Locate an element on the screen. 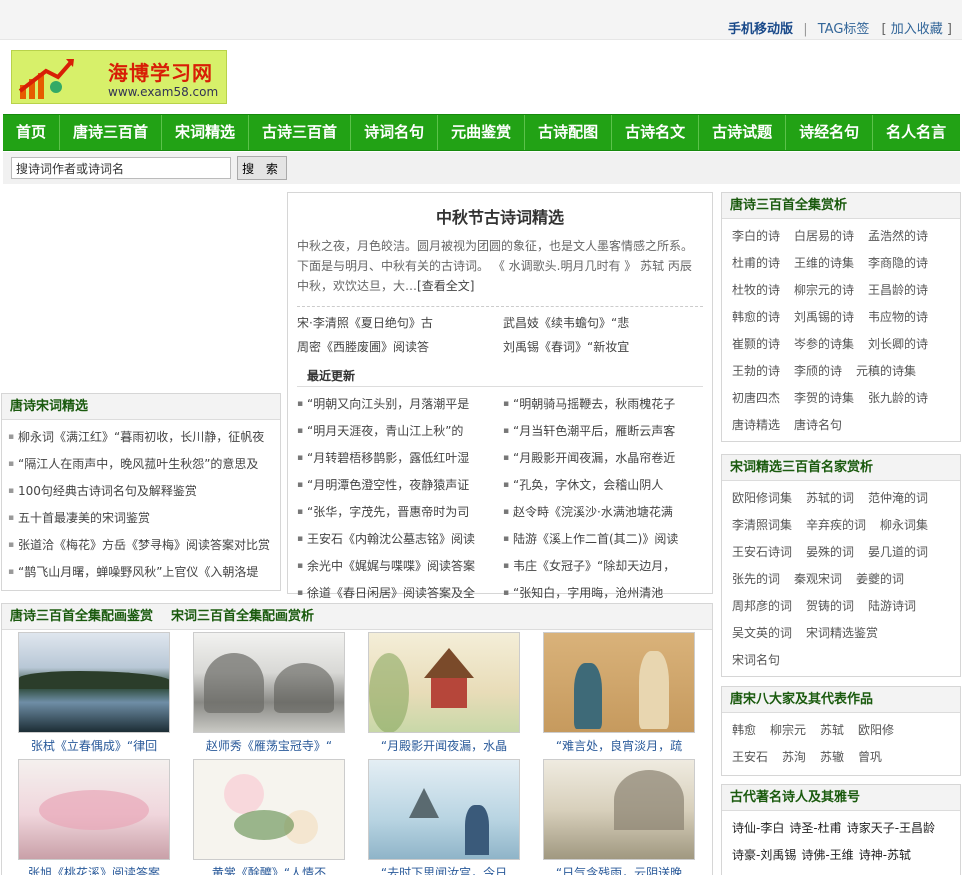 This screenshot has height=875, width=962. author-link: 唐诗精选 is located at coordinates (756, 425).